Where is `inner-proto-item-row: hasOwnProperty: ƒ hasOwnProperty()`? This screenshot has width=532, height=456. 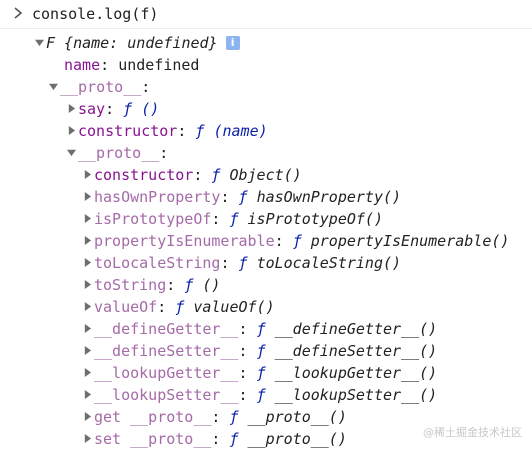
inner-proto-item-row: hasOwnProperty: ƒ hasOwnProperty() is located at coordinates (241, 197).